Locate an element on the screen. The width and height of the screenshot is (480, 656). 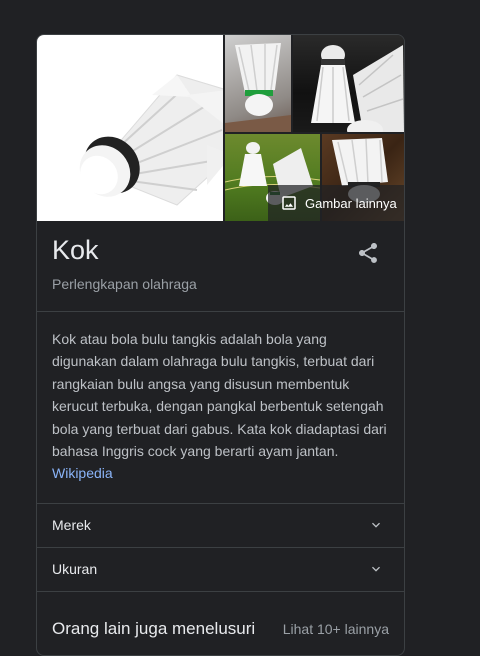
accordion-label: Ukuran is located at coordinates (75, 569).